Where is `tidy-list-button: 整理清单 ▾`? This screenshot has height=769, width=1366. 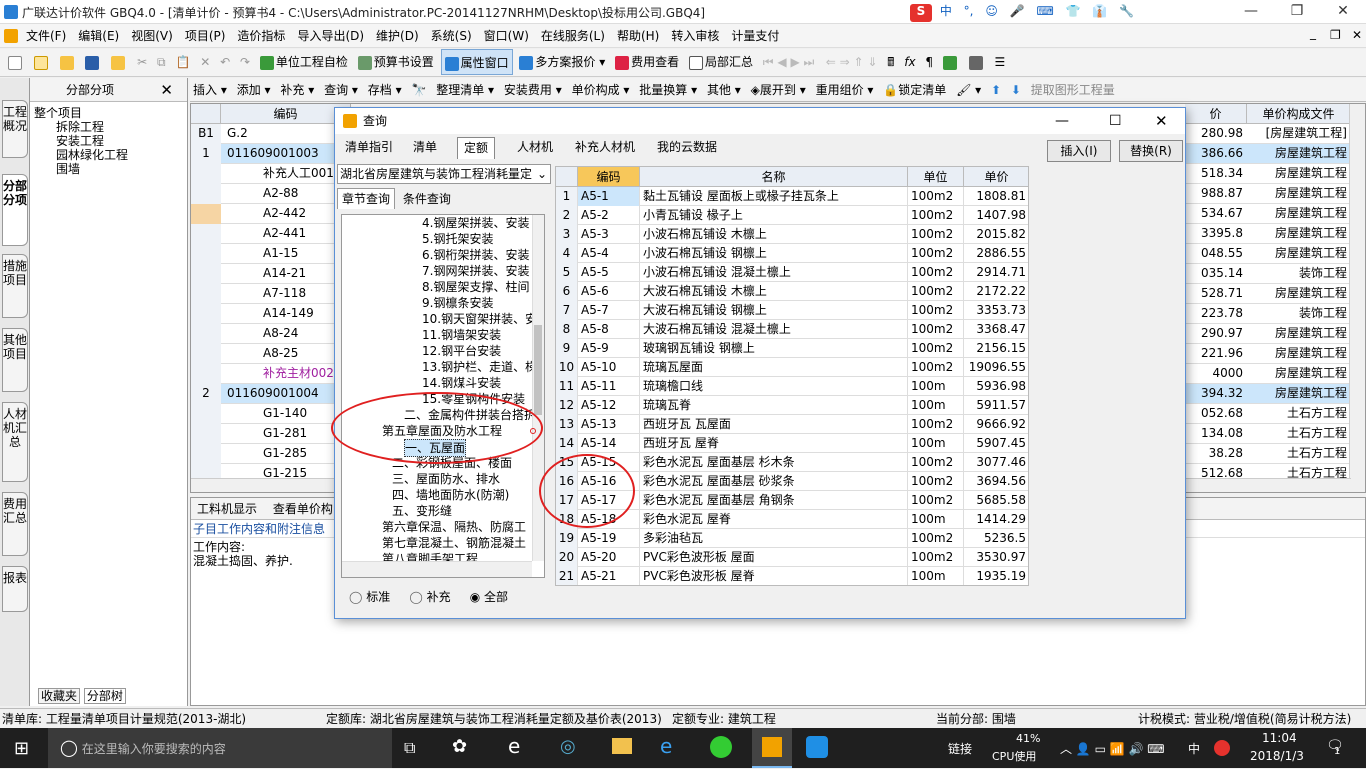 tidy-list-button: 整理清单 ▾ is located at coordinates (465, 90).